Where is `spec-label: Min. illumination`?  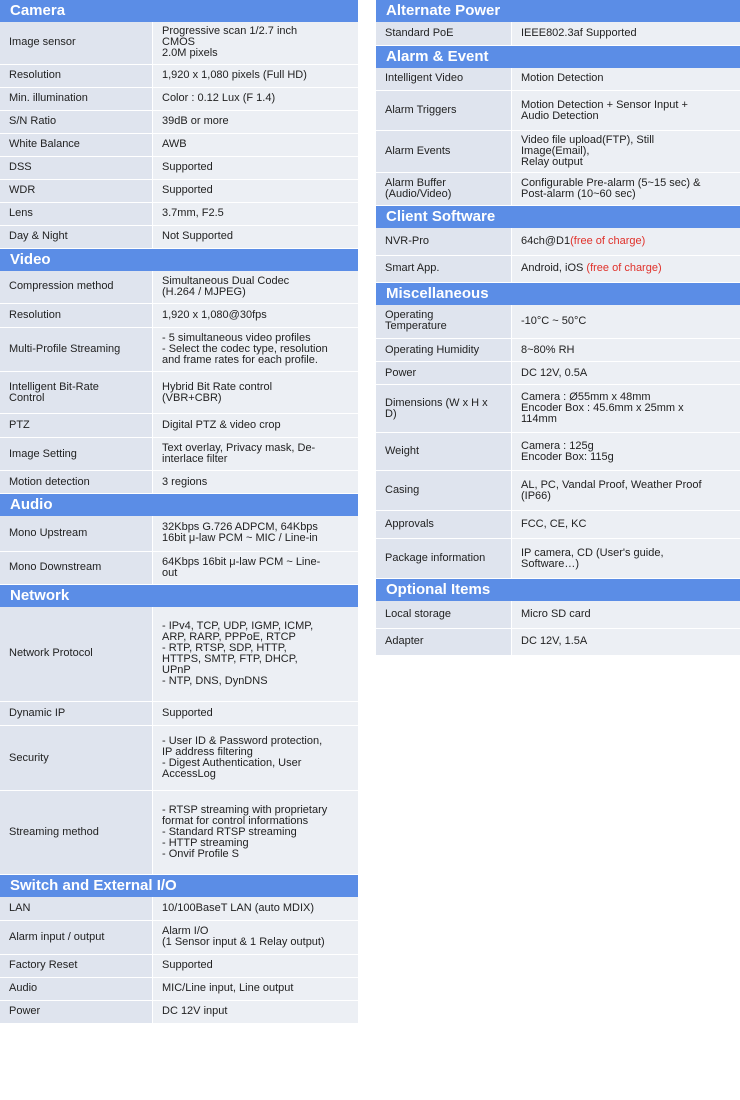
spec-label: Min. illumination is located at coordinates (76, 99).